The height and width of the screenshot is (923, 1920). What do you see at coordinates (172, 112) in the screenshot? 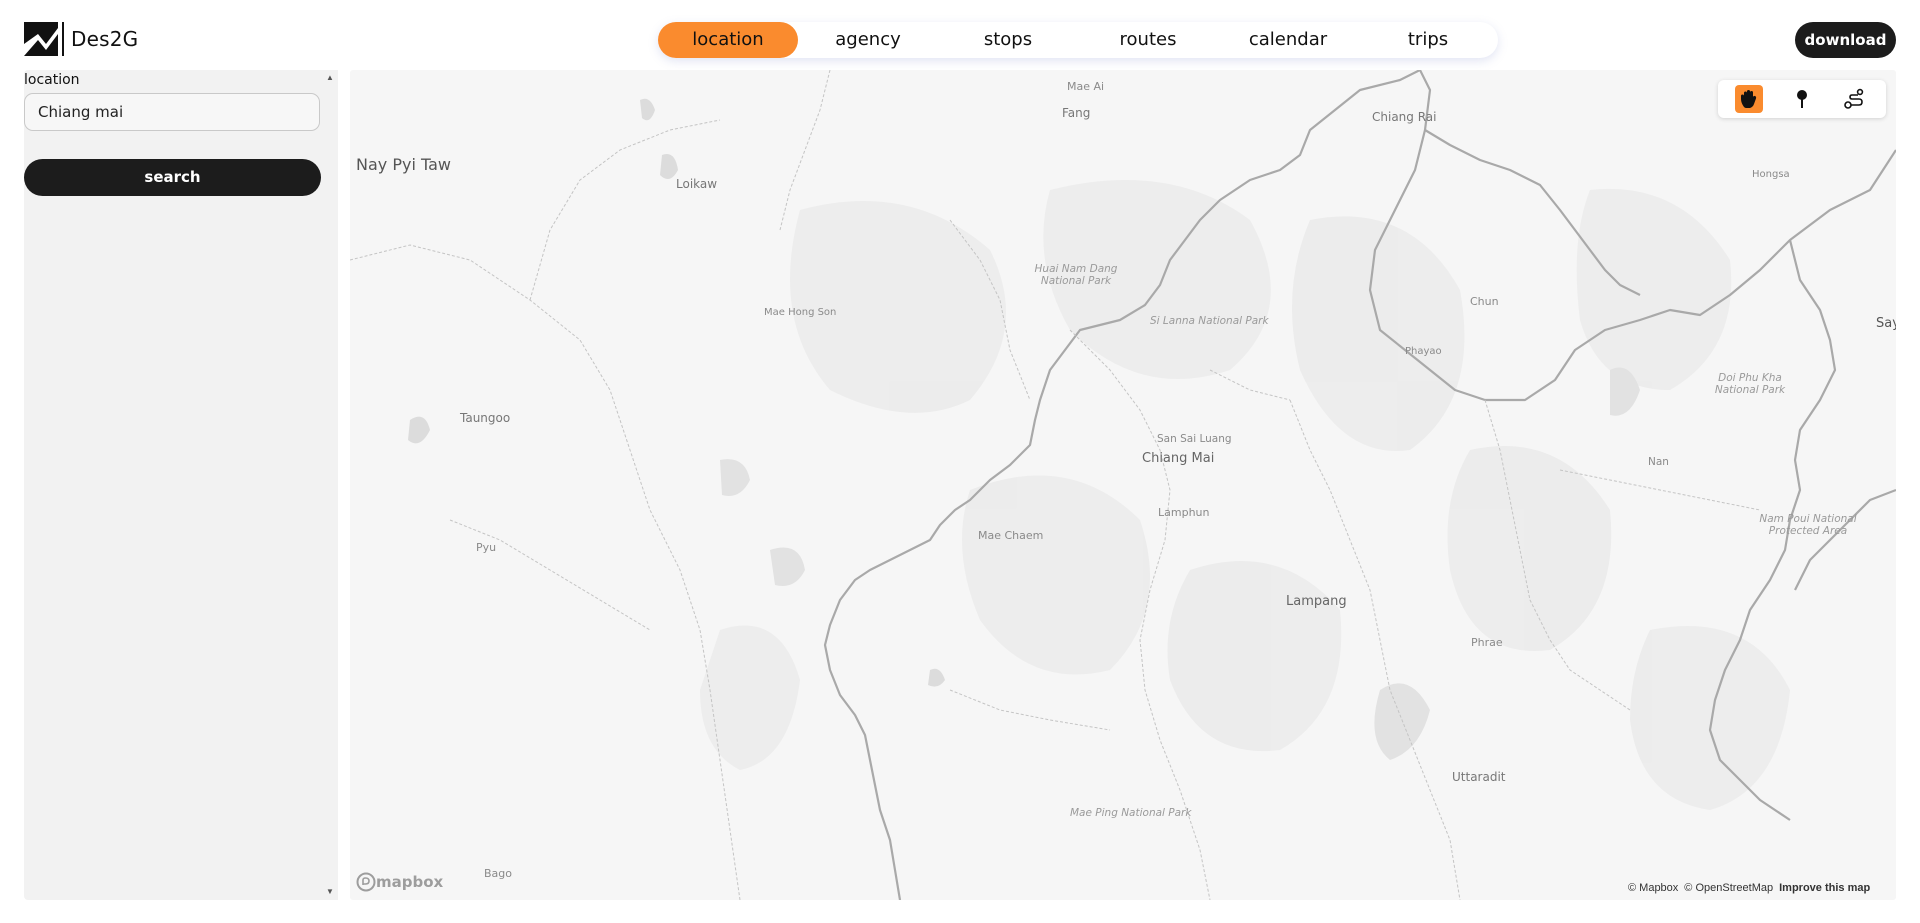
I see `location-input` at bounding box center [172, 112].